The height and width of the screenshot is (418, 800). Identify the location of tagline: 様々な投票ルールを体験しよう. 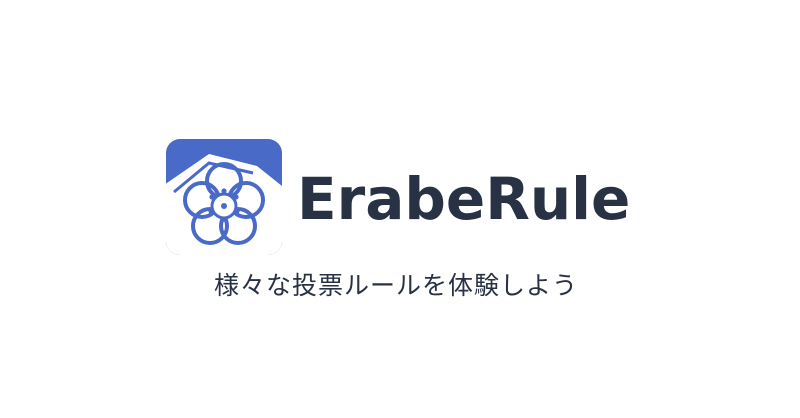
(395, 285).